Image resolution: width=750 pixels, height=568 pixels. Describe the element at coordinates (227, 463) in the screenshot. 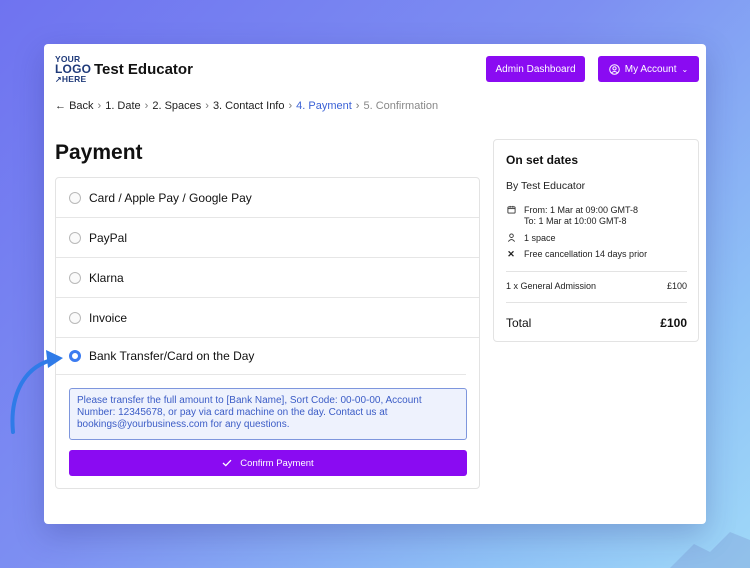

I see `check-icon` at that location.